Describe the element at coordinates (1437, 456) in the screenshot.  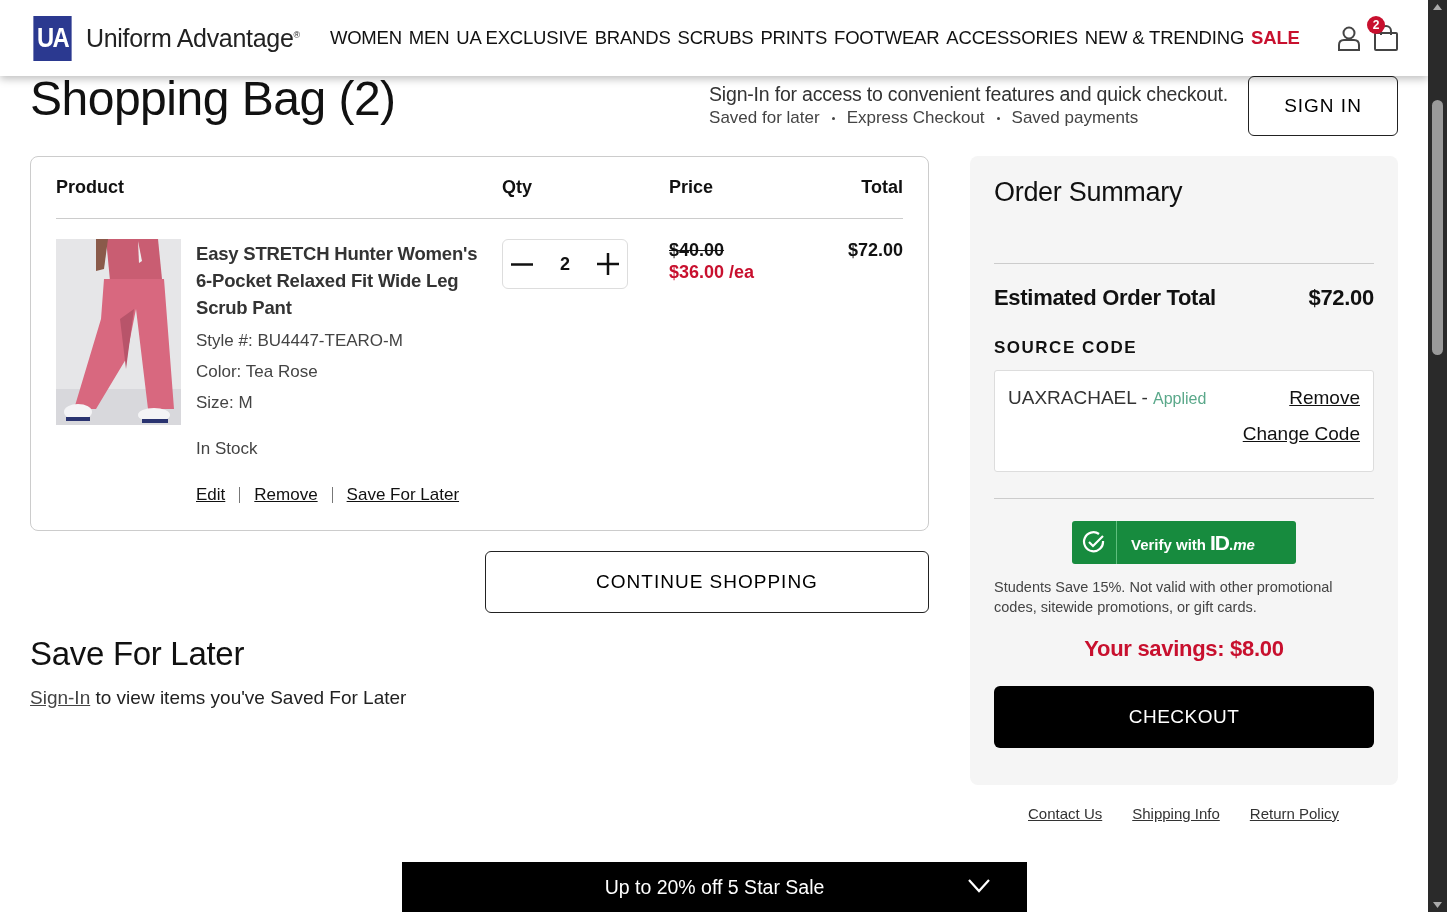
I see `scrollbar` at that location.